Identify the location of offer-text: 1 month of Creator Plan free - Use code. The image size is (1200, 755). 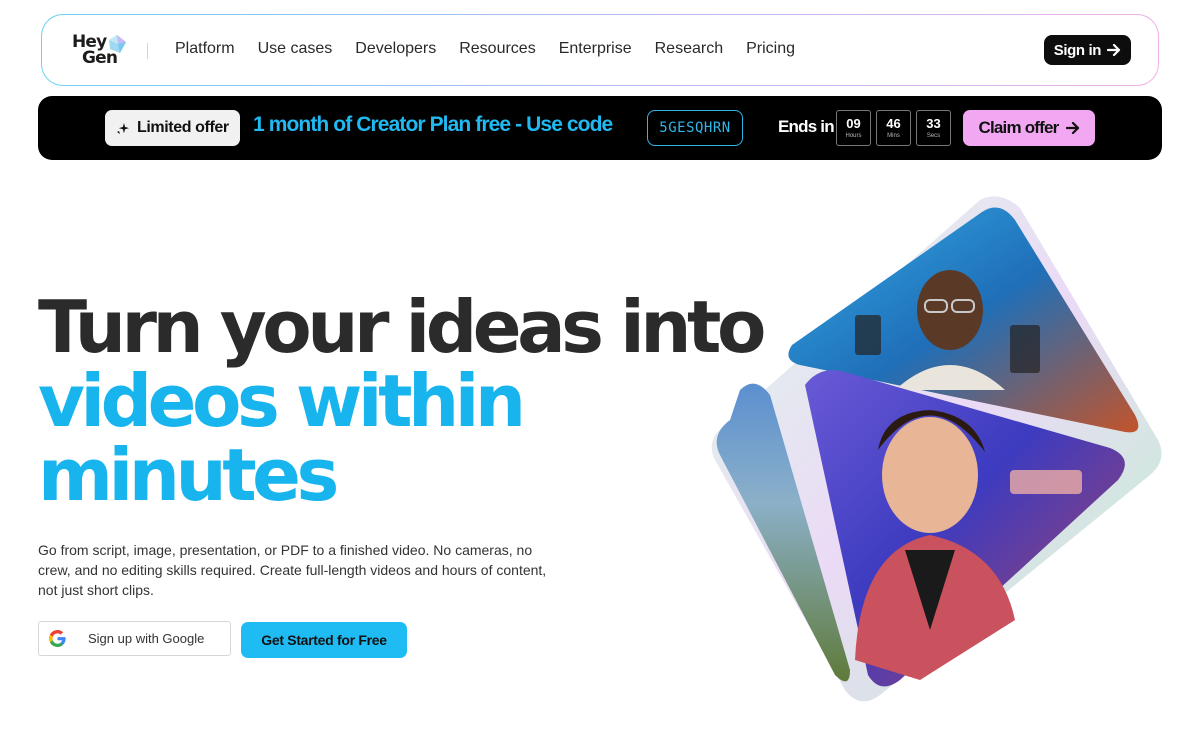
(433, 124).